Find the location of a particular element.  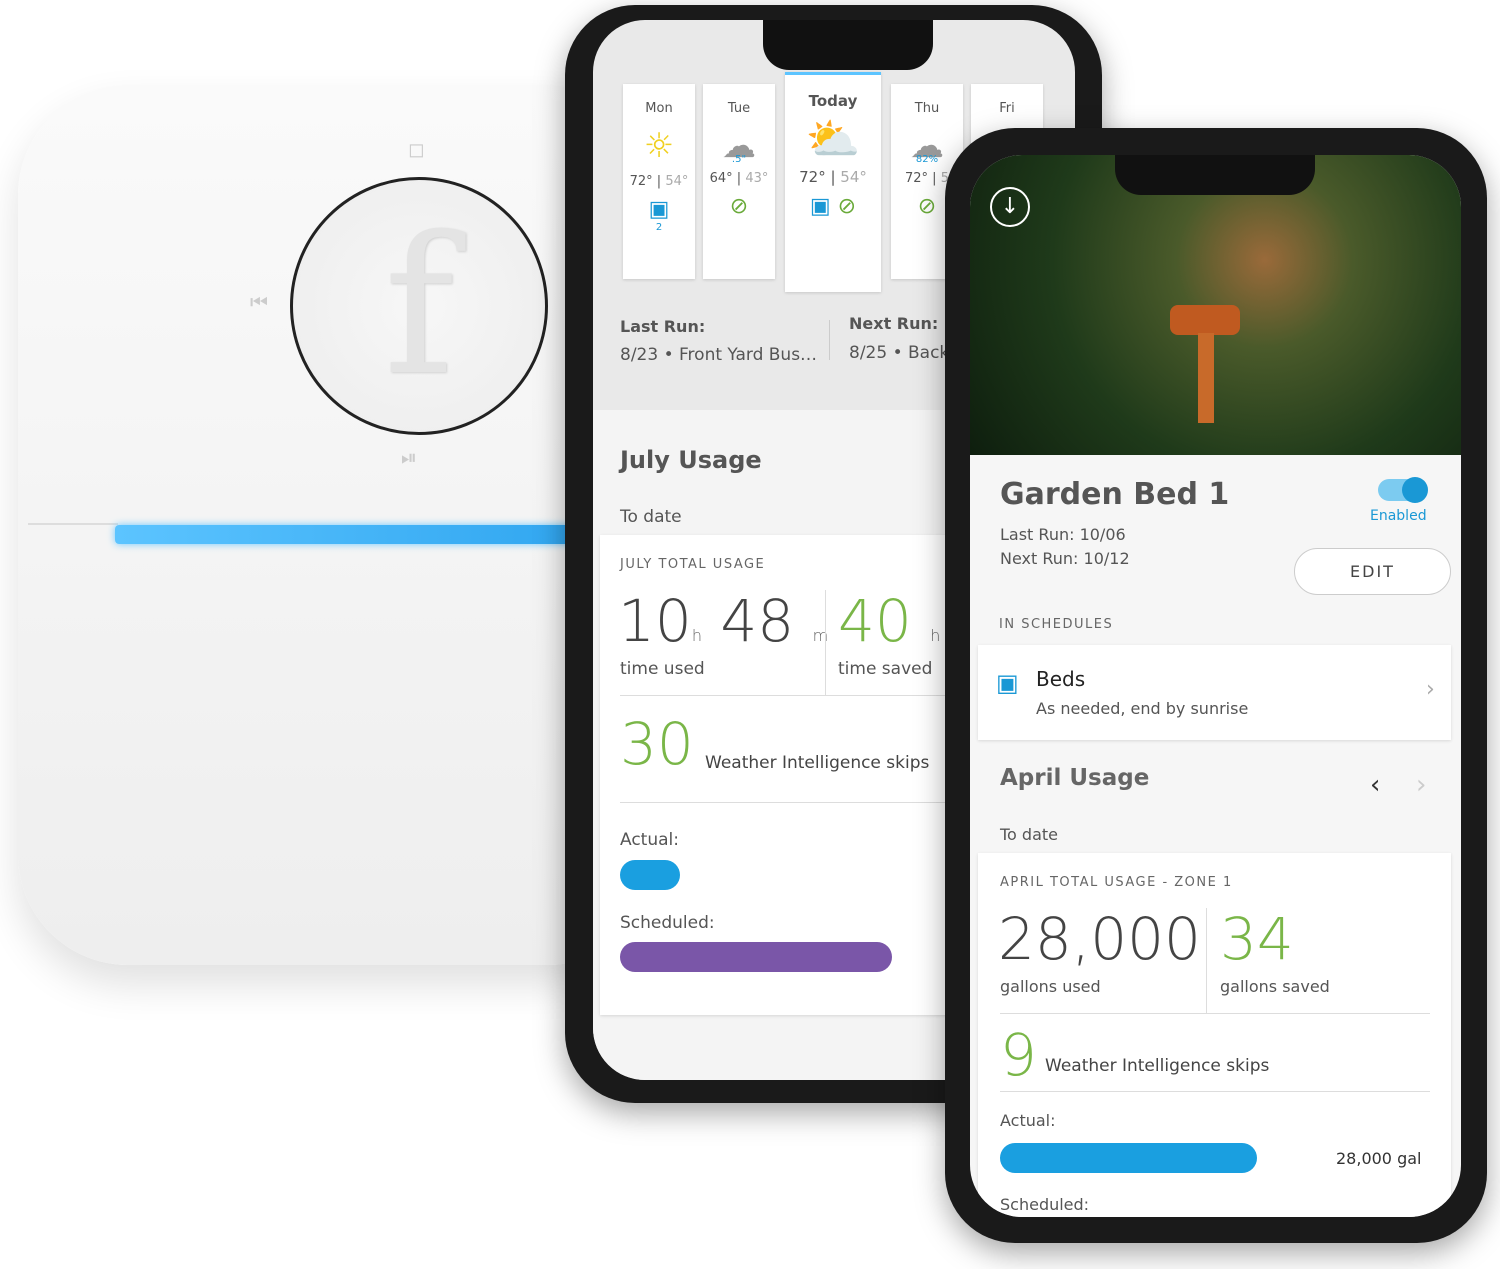

schedule-item-beds: ▣ Beds As needed, end by sunrise › is located at coordinates (1214, 692).